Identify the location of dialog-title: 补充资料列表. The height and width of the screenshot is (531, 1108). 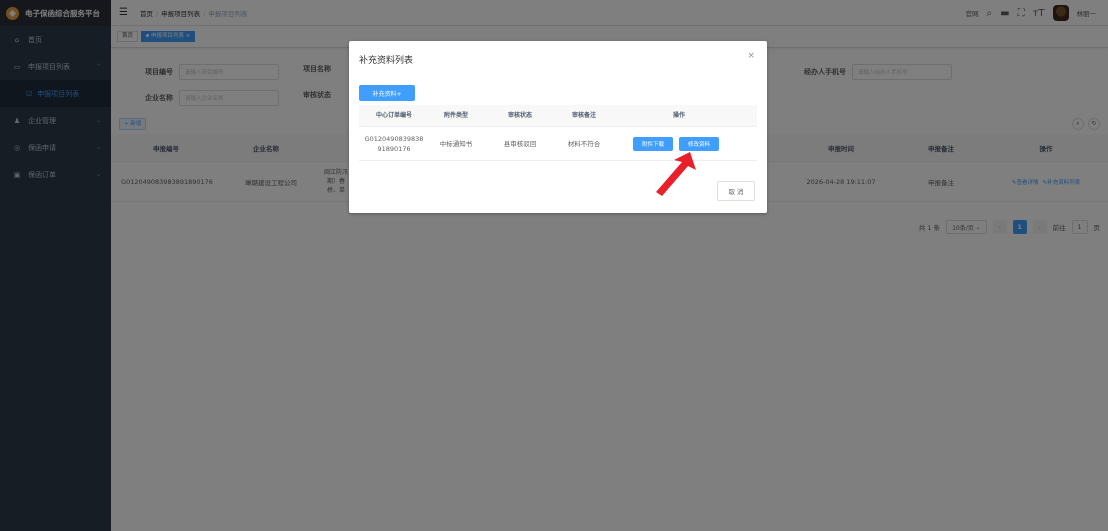
(386, 61).